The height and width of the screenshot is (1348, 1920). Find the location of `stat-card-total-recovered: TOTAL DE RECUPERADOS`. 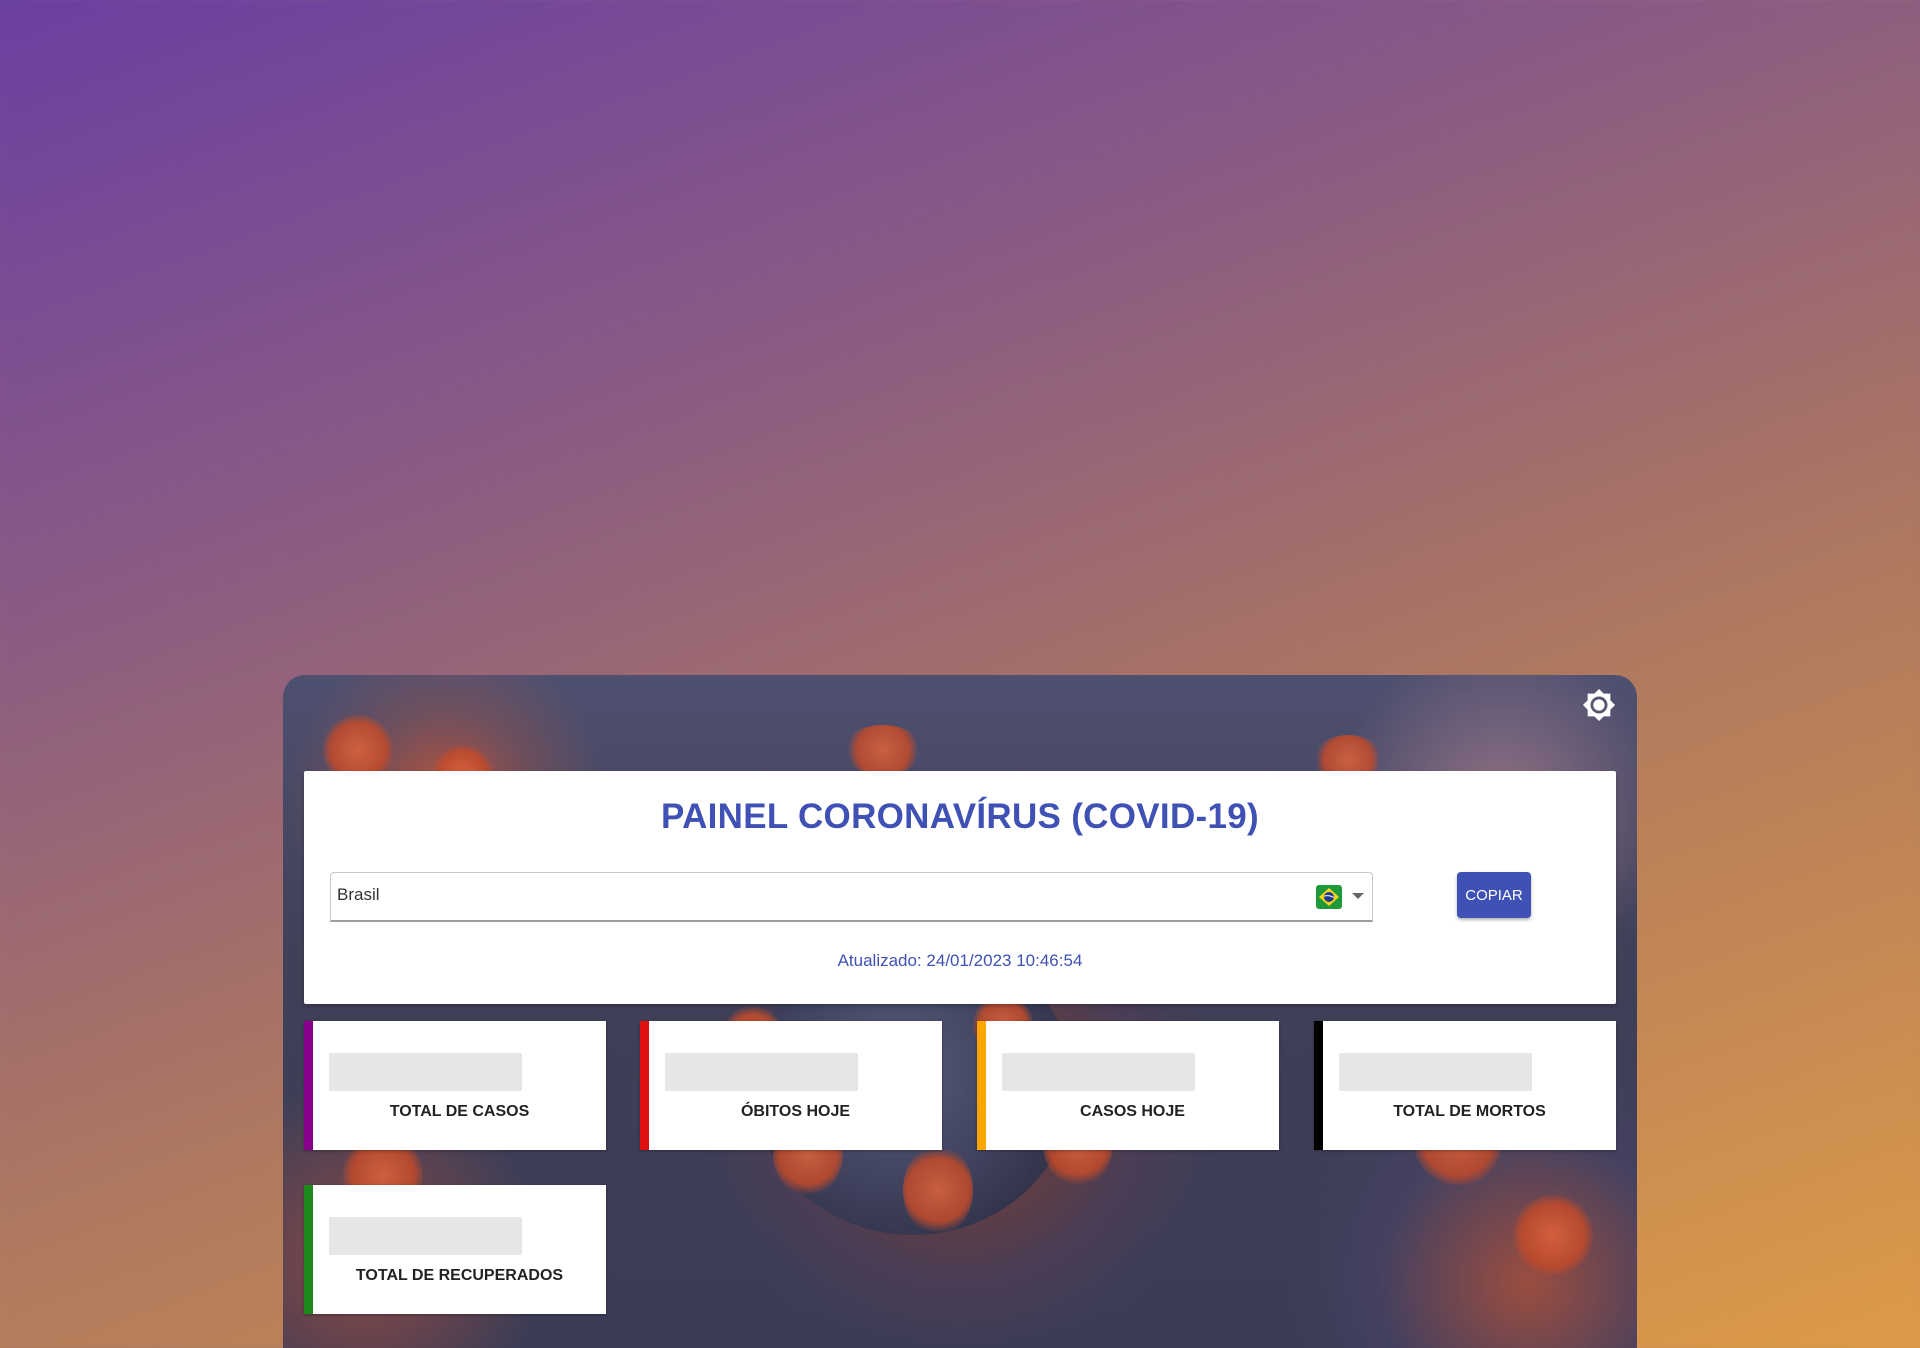

stat-card-total-recovered: TOTAL DE RECUPERADOS is located at coordinates (455, 1249).